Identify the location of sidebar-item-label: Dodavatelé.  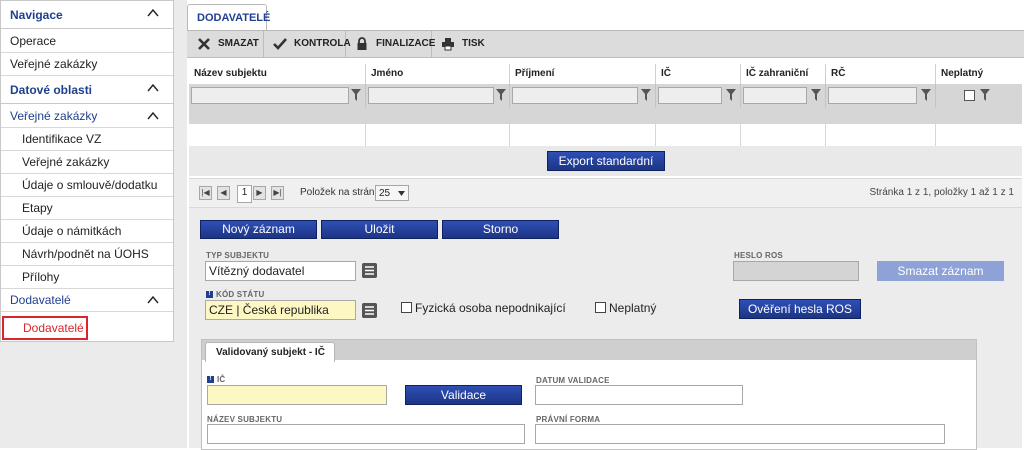
(53, 328).